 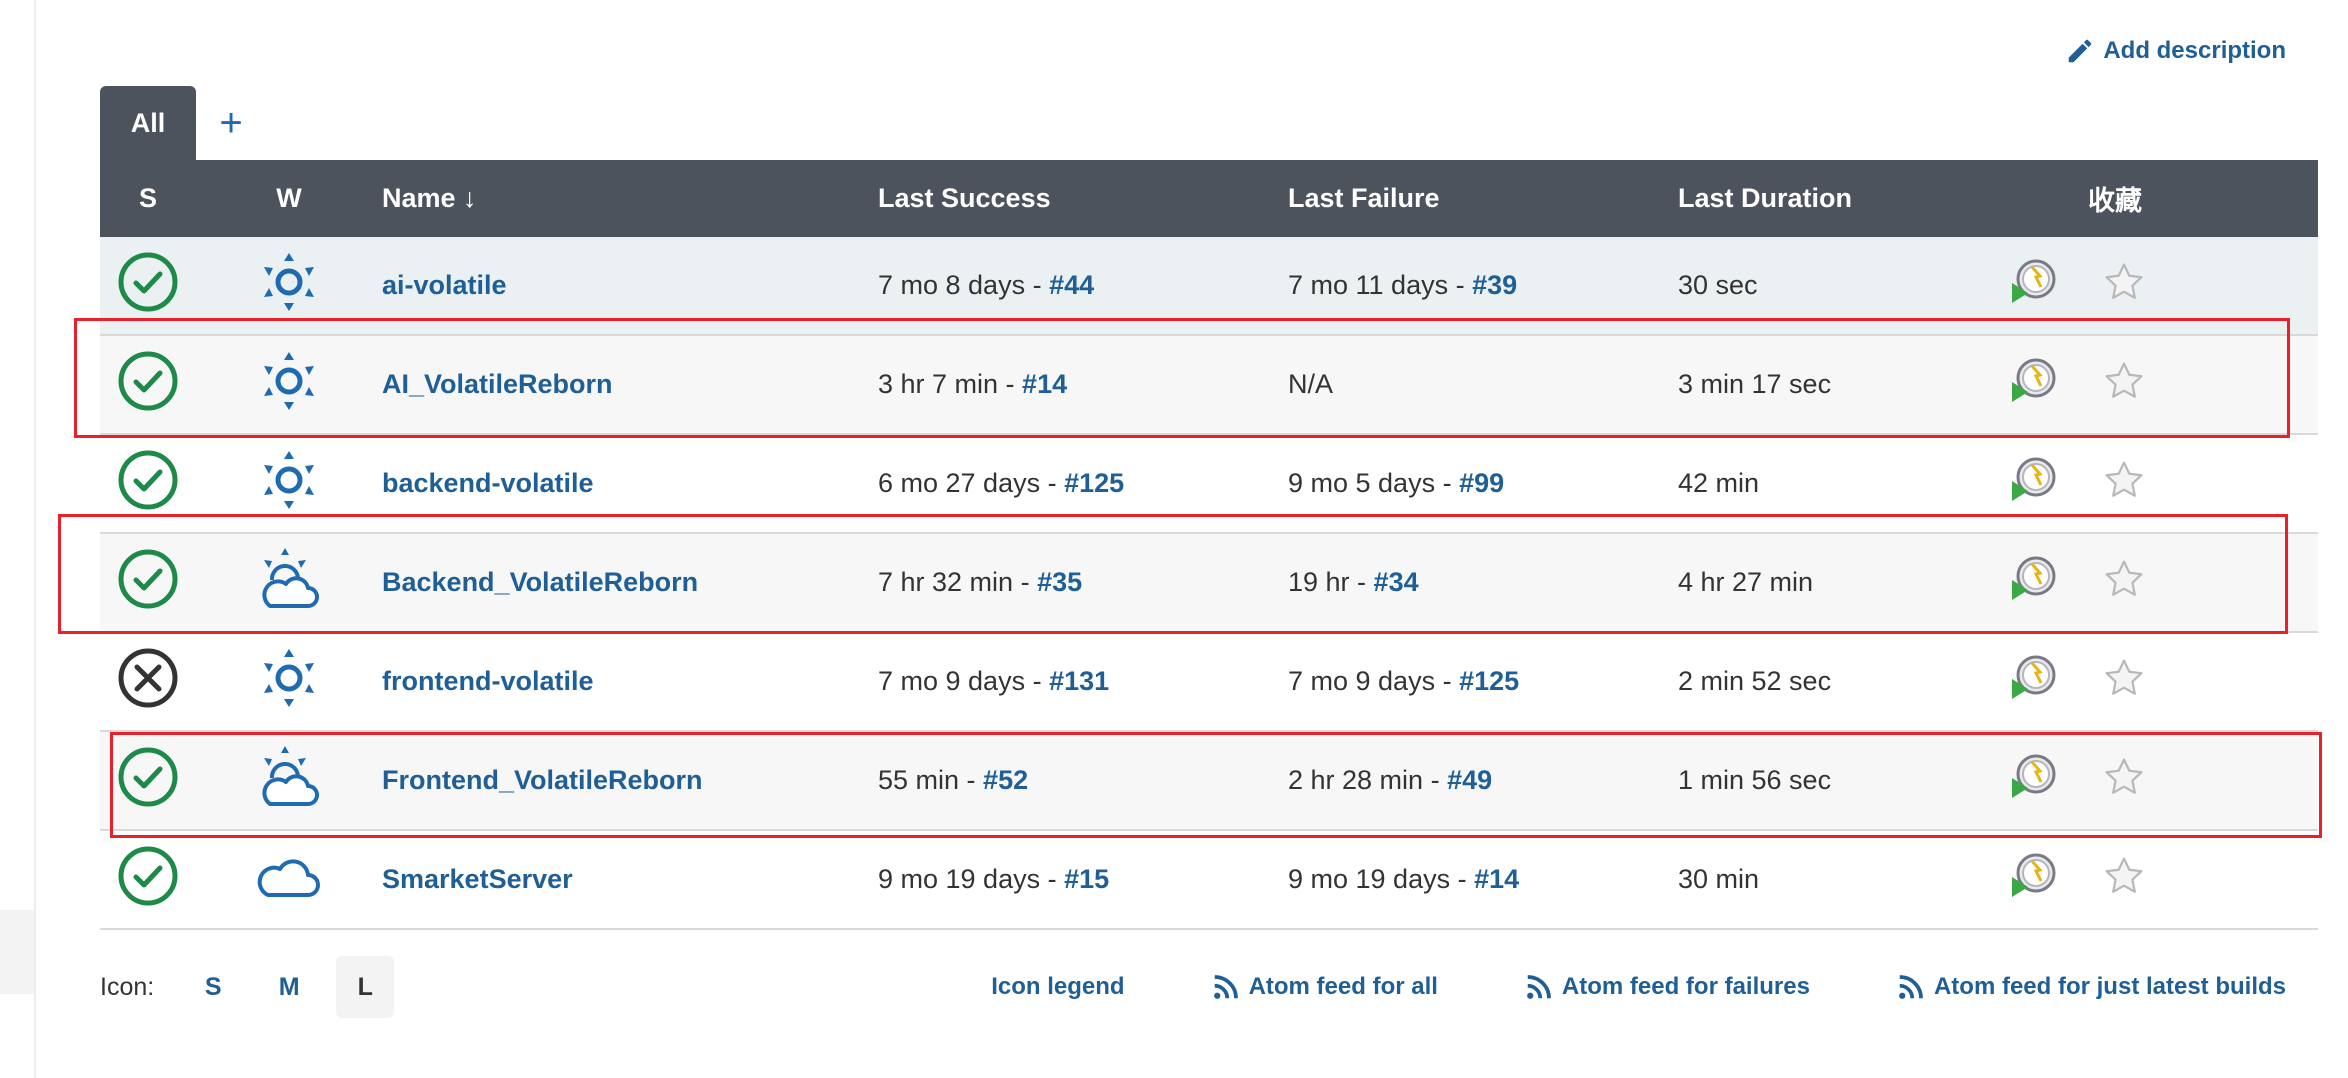 What do you see at coordinates (1489, 681) in the screenshot?
I see `last-failure-build-link: #125` at bounding box center [1489, 681].